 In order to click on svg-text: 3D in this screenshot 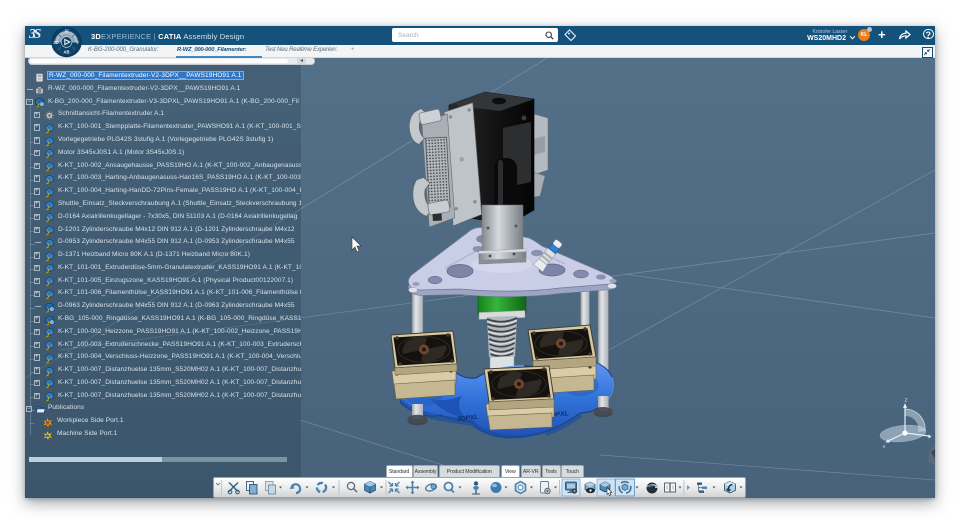, I will do `click(55, 42)`.